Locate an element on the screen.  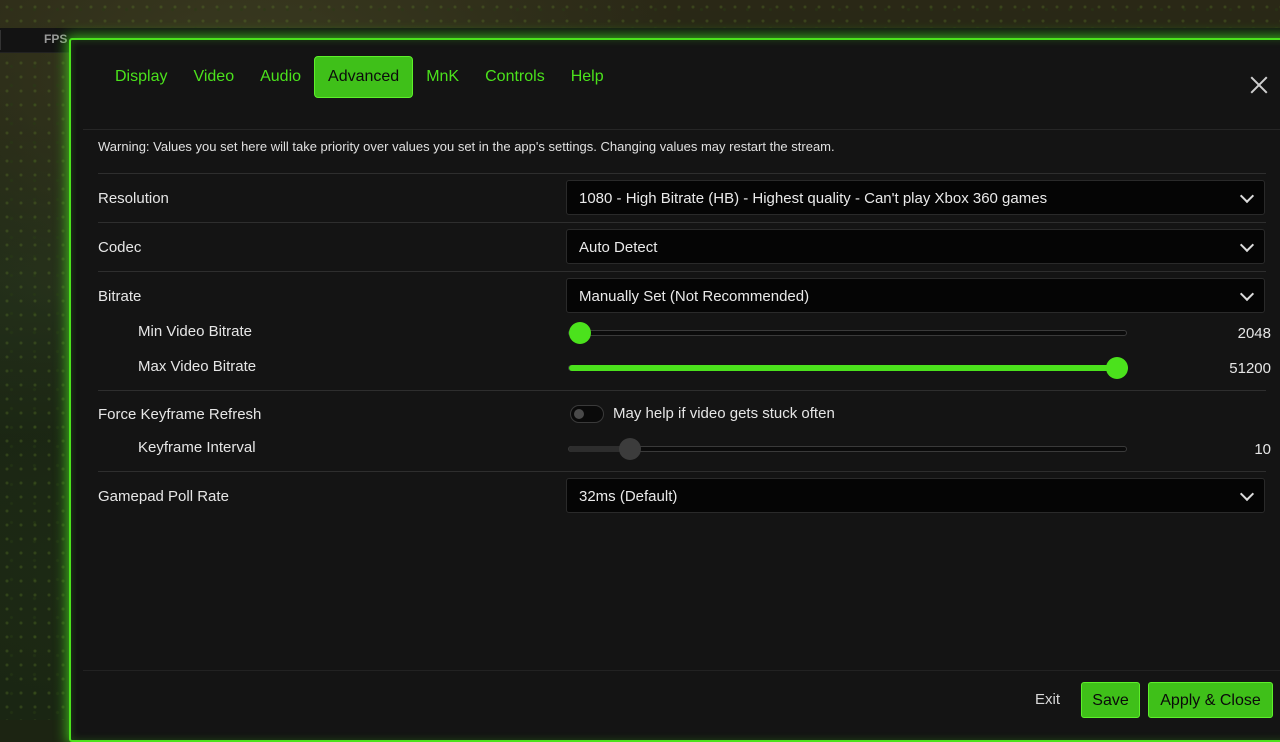
min-bitrate-slider is located at coordinates (847, 333).